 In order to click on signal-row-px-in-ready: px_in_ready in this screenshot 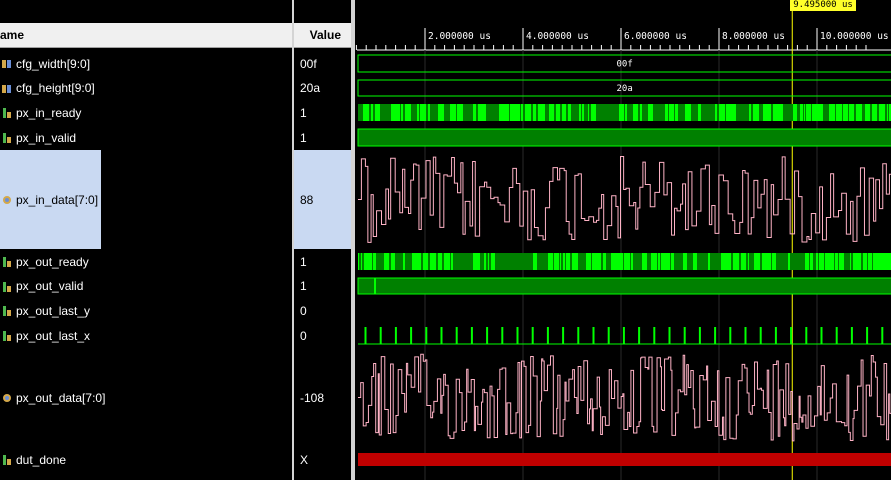, I will do `click(146, 112)`.